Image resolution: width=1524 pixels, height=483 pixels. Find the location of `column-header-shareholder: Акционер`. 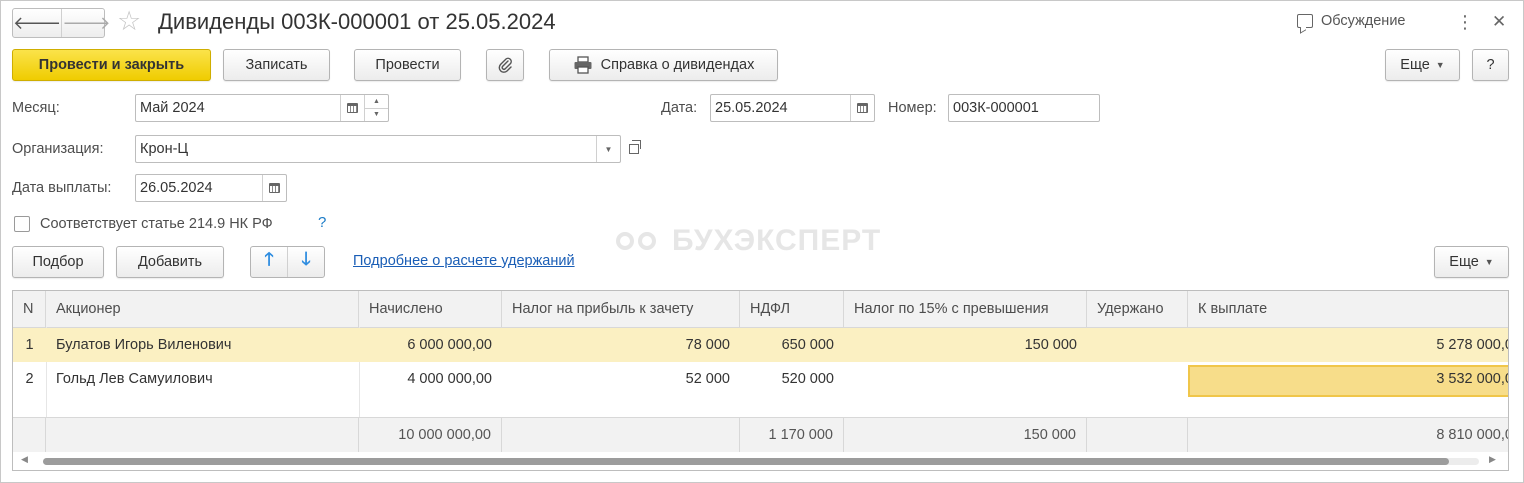

column-header-shareholder: Акционер is located at coordinates (202, 309).